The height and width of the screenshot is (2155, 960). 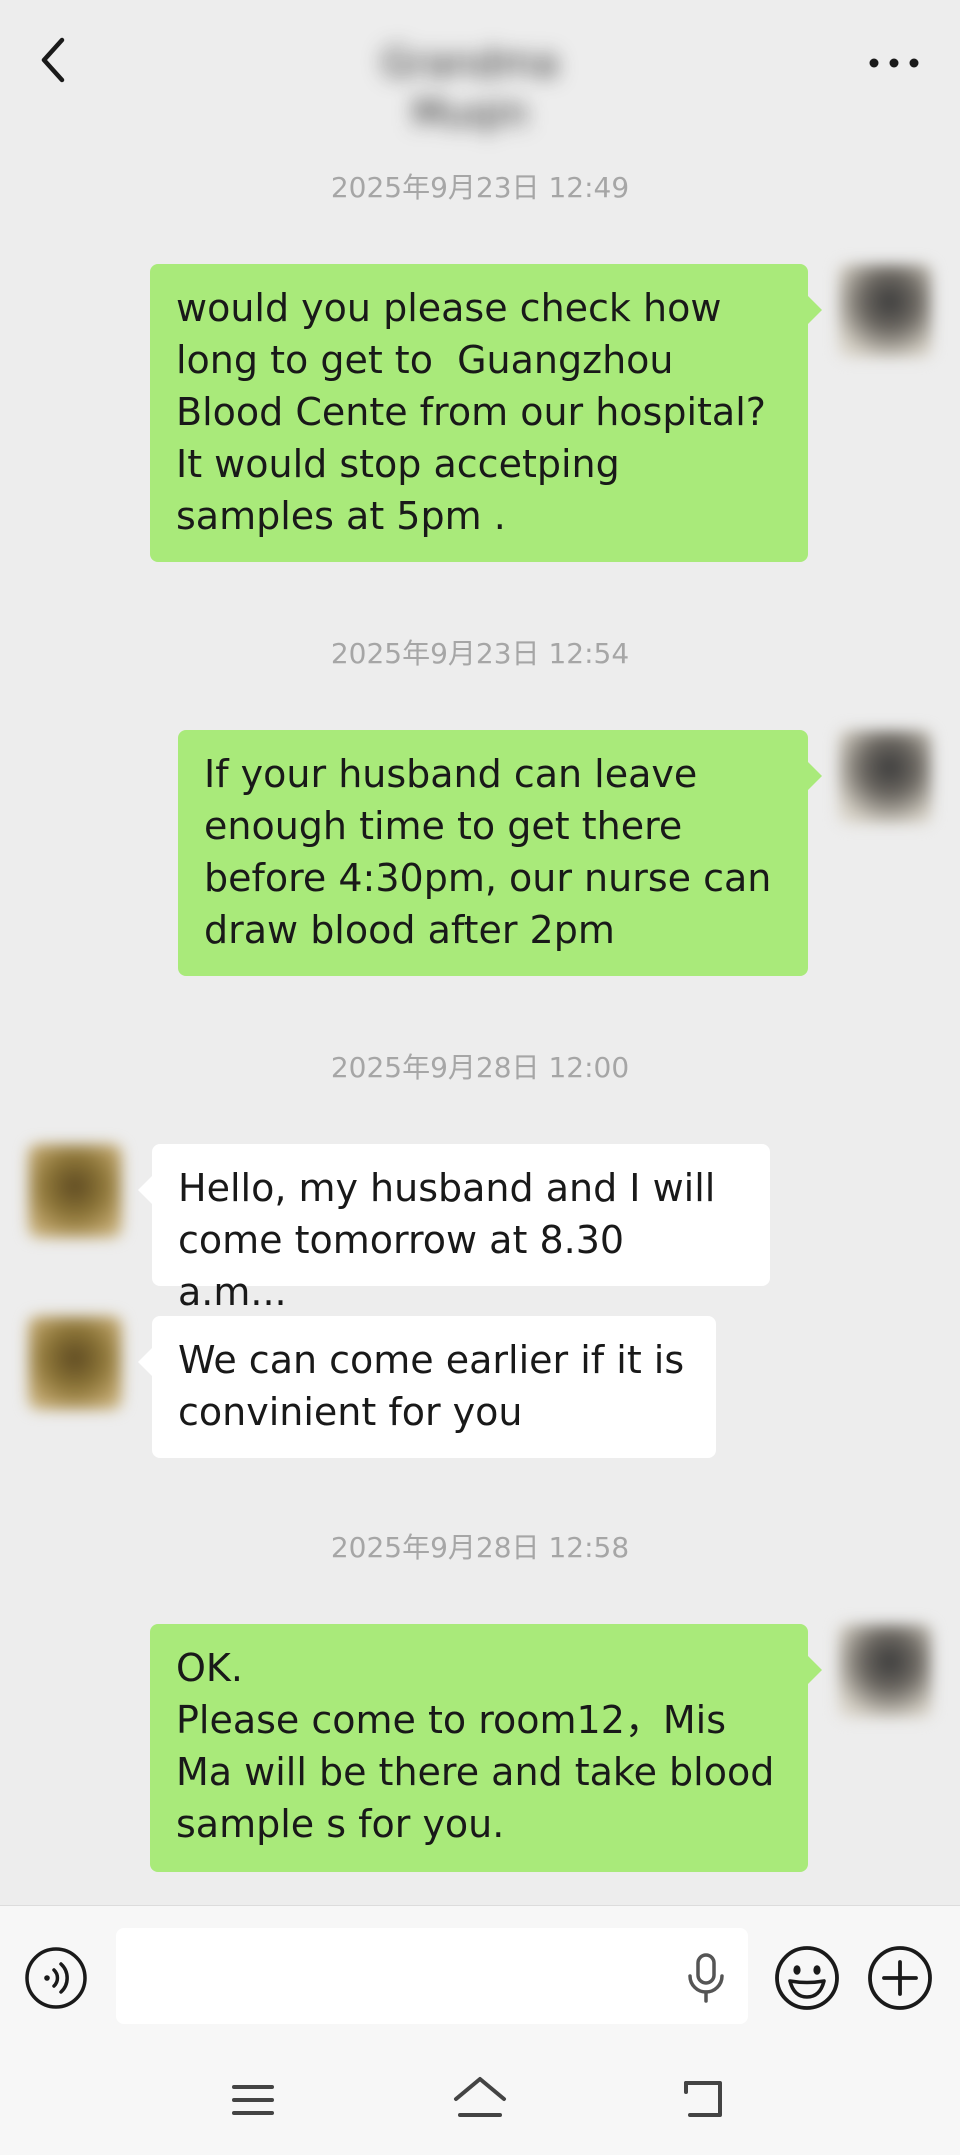 I want to click on voice-mode-button, so click(x=56, y=1978).